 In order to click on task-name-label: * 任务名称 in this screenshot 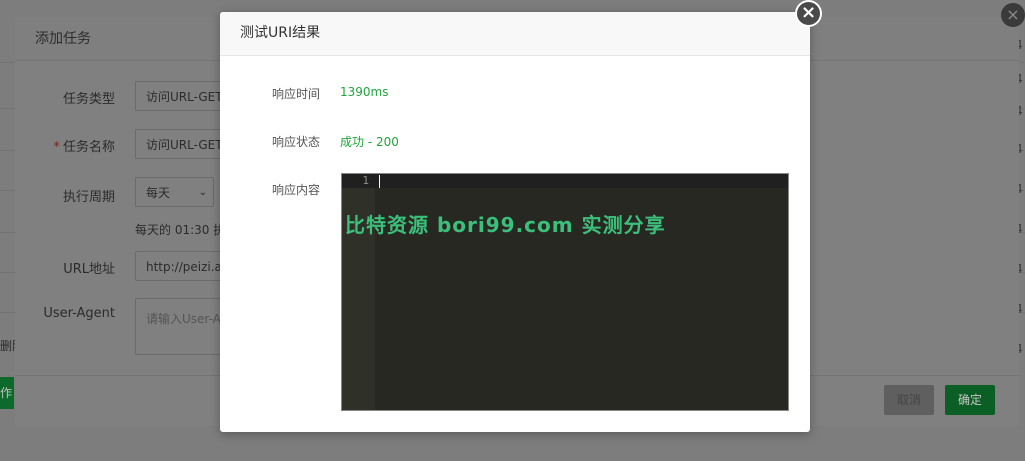, I will do `click(84, 147)`.